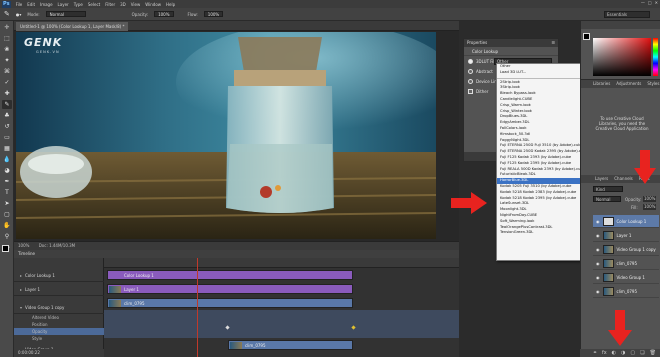  Describe the element at coordinates (23, 245) in the screenshot. I see `zoom-level: 100%` at that location.